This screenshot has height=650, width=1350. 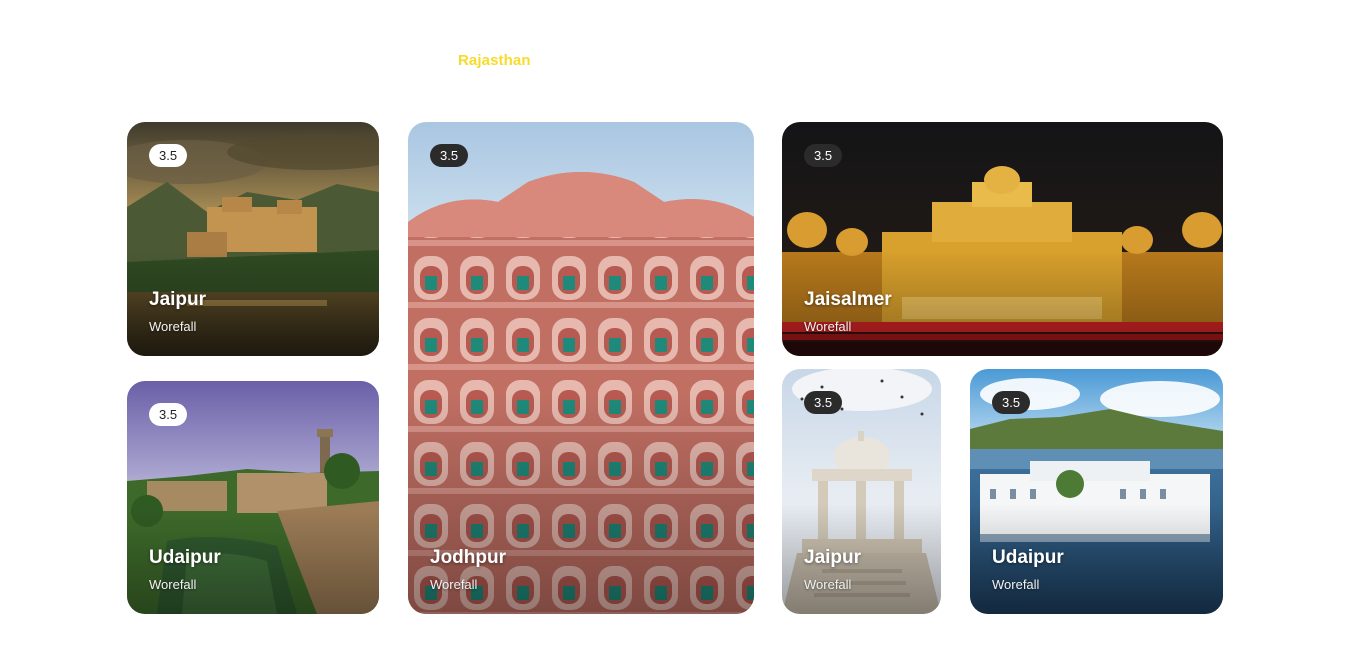 I want to click on destination-card-jaisalmer: 3.5 Jaisalmer Worefall, so click(x=1002, y=239).